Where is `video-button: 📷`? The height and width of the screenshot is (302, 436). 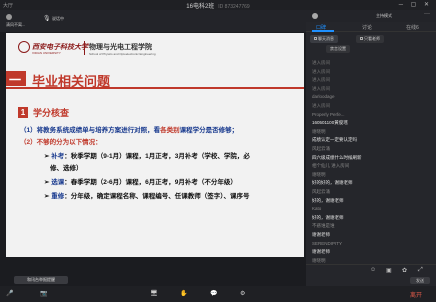
video-button: 📷 is located at coordinates (43, 293).